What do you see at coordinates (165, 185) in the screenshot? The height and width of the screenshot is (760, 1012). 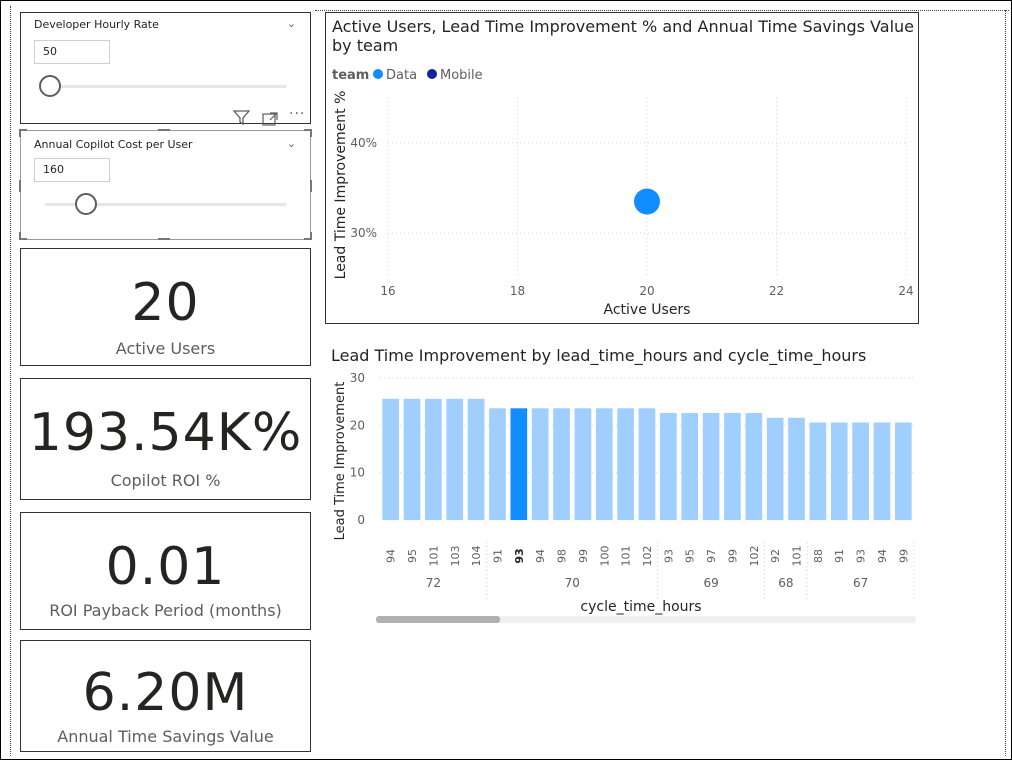 I see `copilot-cost-slicer: Annual Copilot Cost per User ⌄ 160` at bounding box center [165, 185].